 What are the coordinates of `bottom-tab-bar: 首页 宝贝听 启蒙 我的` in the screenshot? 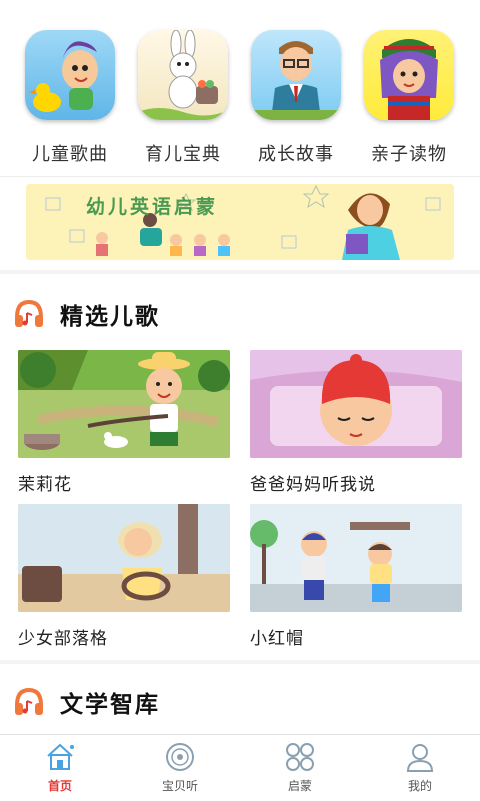 It's located at (240, 767).